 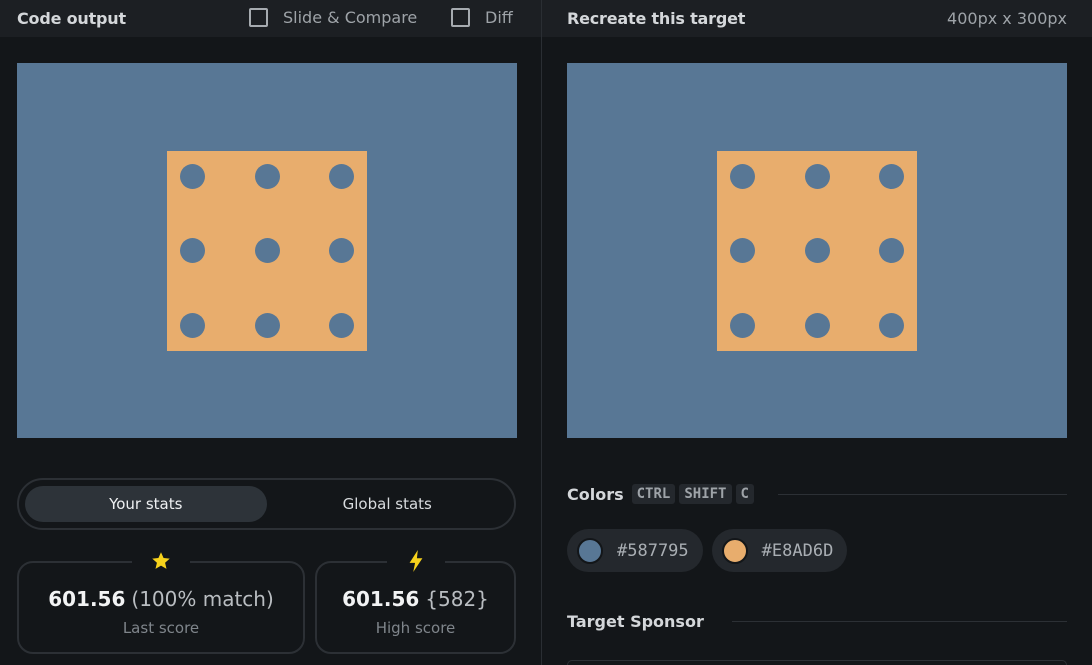 I want to click on color-swatch: #E8AD6D, so click(x=779, y=550).